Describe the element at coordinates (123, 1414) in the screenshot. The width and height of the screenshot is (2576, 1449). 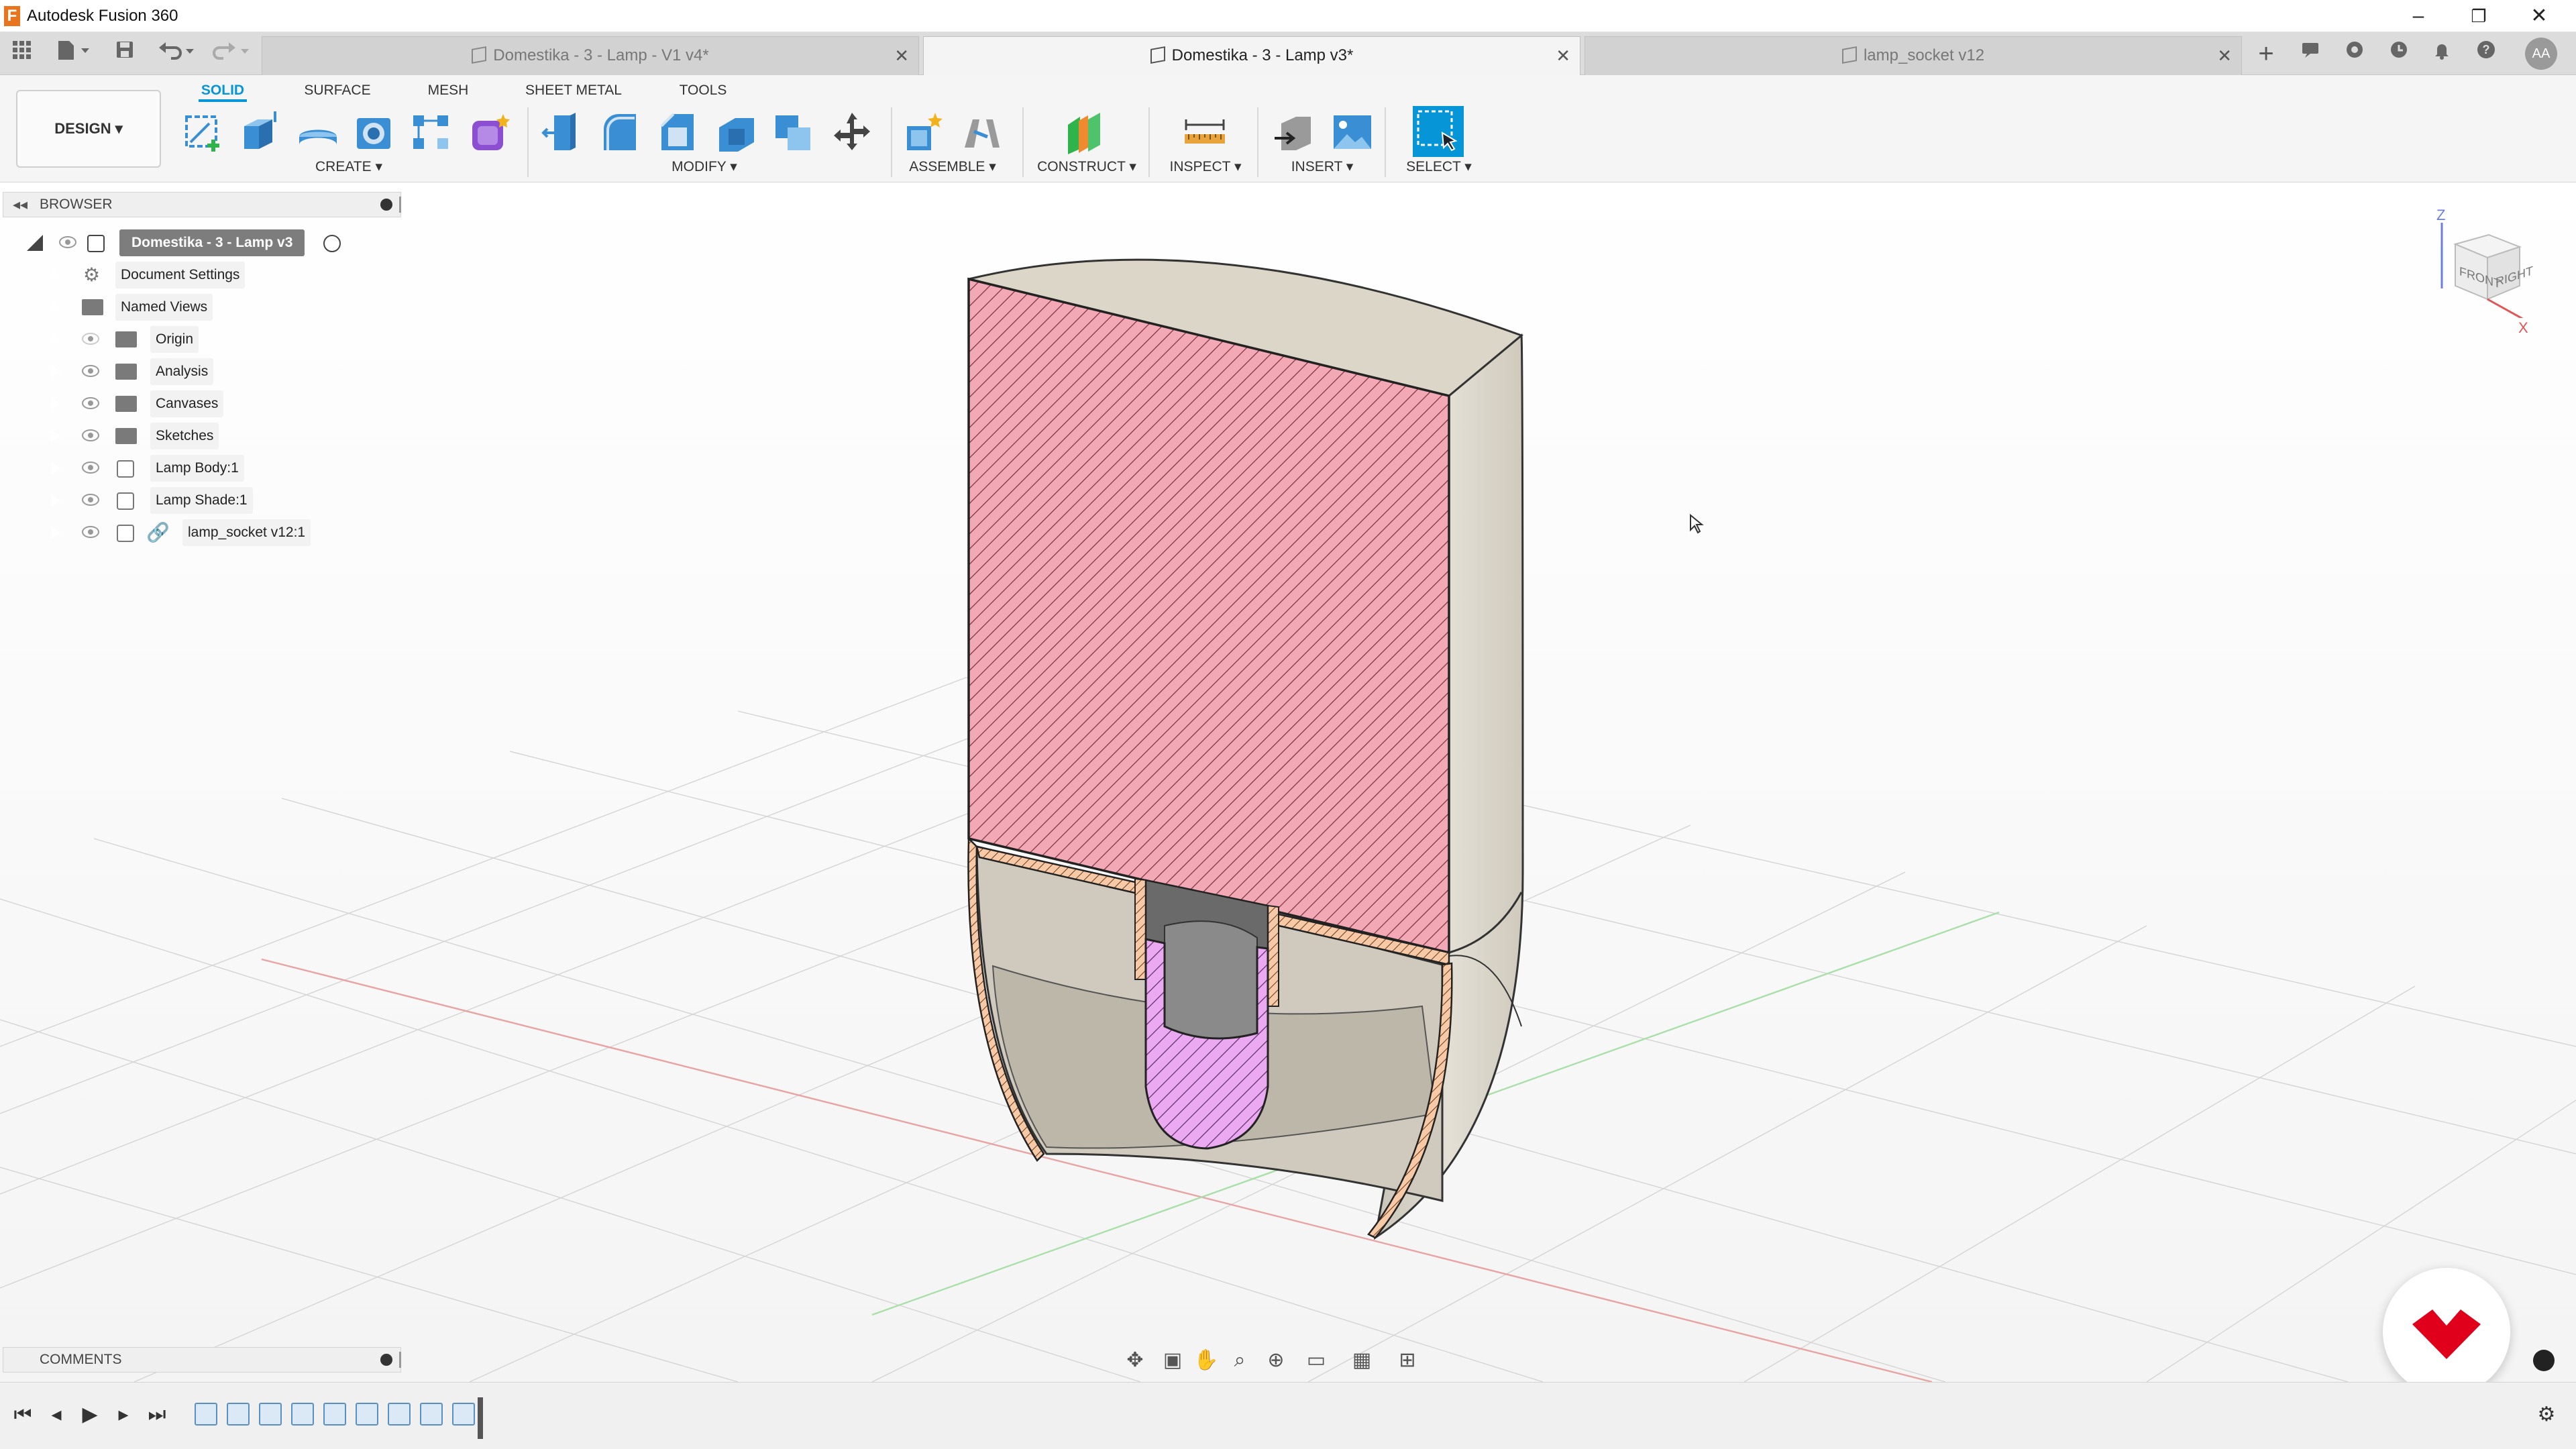
I see `step-forward-icon: ▸` at that location.